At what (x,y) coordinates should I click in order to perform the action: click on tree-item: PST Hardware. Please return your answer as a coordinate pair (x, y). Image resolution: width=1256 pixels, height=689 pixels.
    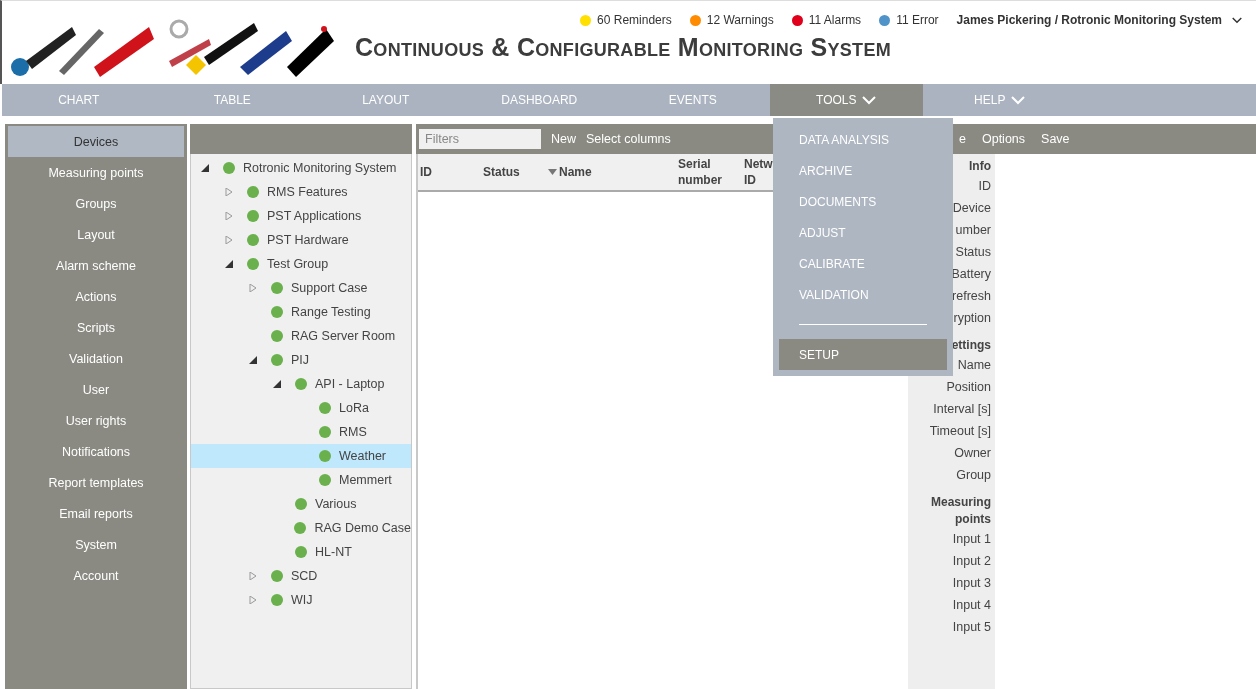
    Looking at the image, I should click on (301, 240).